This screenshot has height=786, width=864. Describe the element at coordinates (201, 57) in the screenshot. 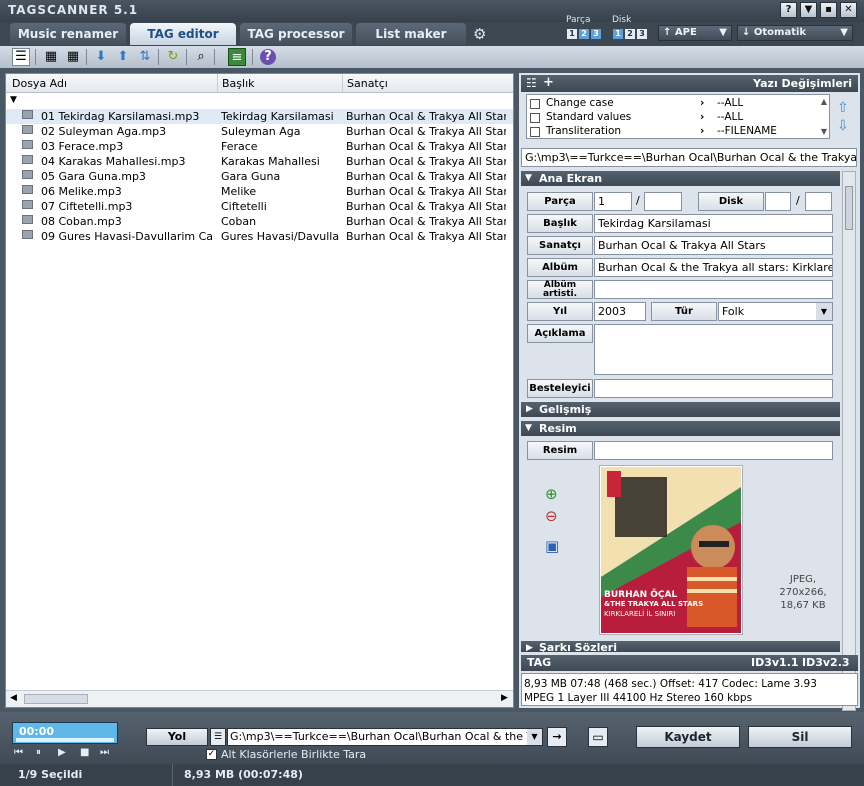

I see `search-icon: ⌕` at that location.